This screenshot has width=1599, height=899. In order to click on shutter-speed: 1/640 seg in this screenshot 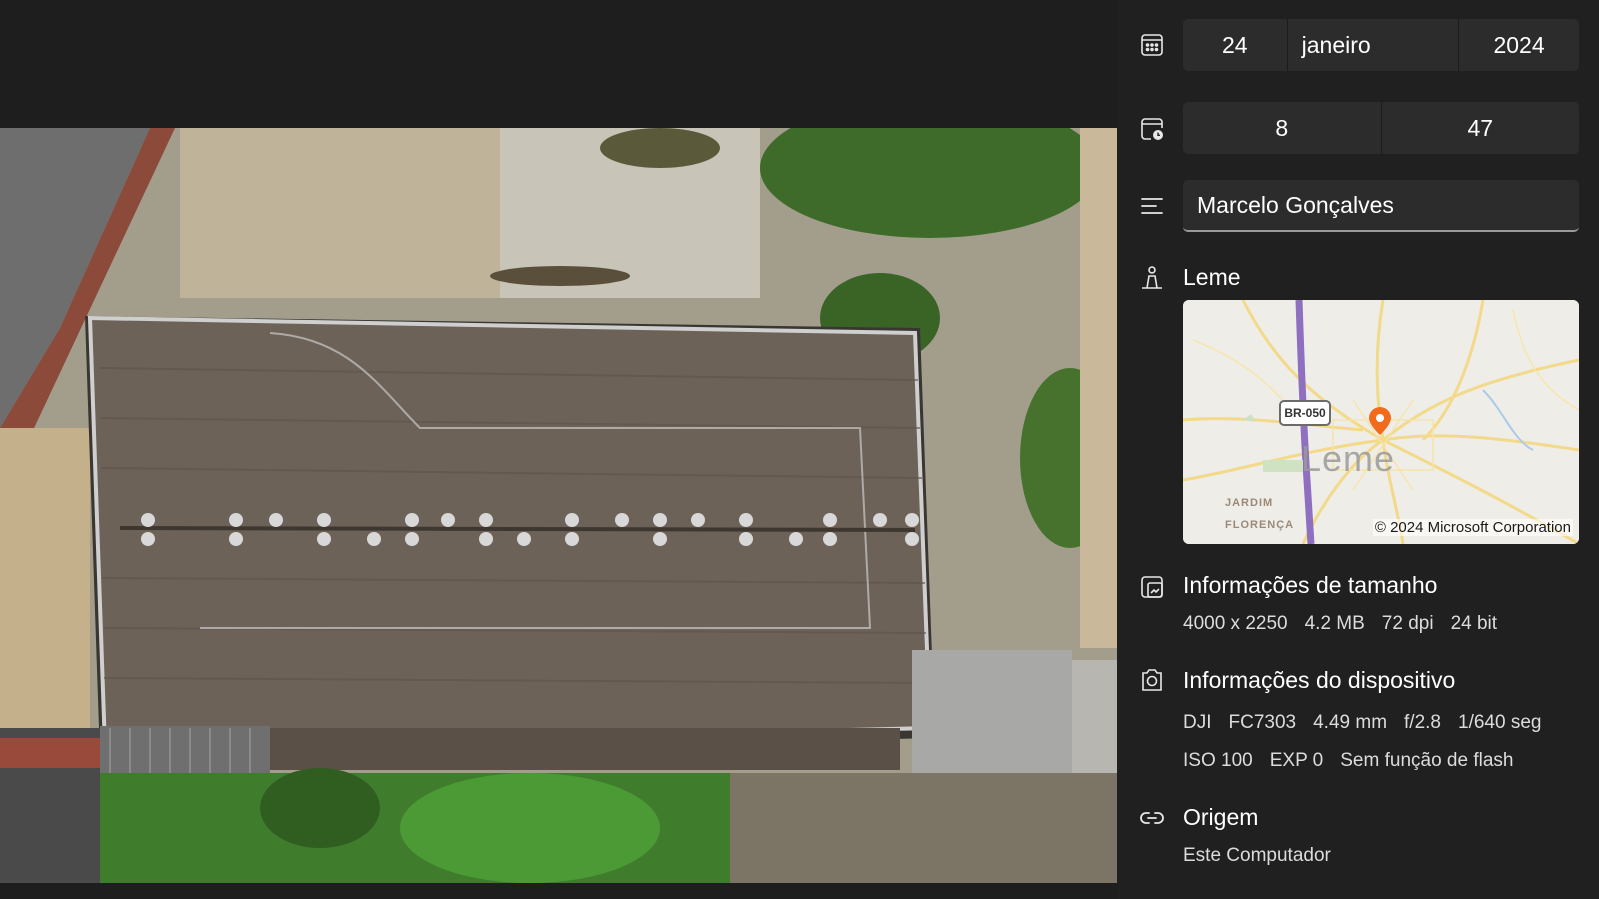, I will do `click(1500, 722)`.